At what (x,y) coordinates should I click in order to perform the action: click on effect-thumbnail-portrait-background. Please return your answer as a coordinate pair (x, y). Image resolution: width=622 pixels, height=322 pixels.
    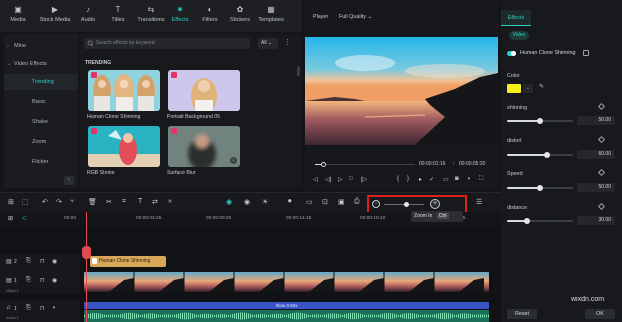
    Looking at the image, I should click on (204, 90).